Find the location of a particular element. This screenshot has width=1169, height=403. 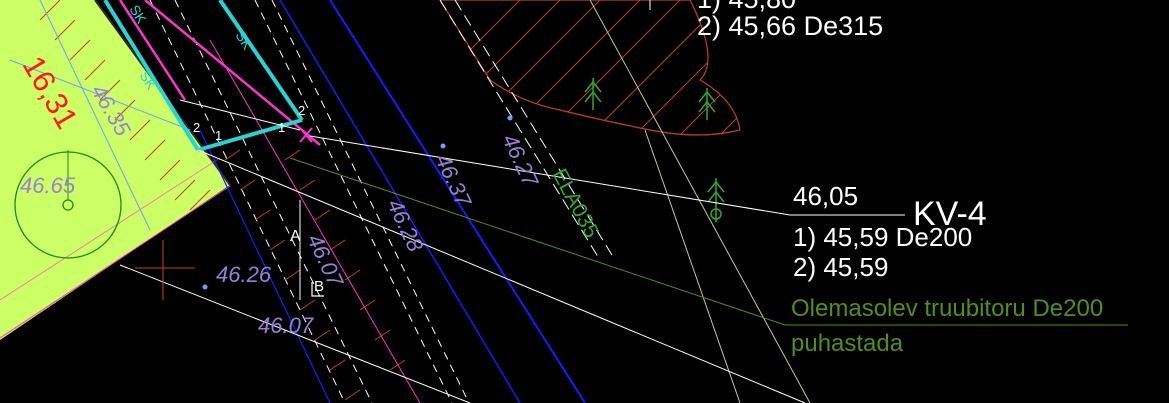

kv4-line2: 2) 45,59 is located at coordinates (841, 267).